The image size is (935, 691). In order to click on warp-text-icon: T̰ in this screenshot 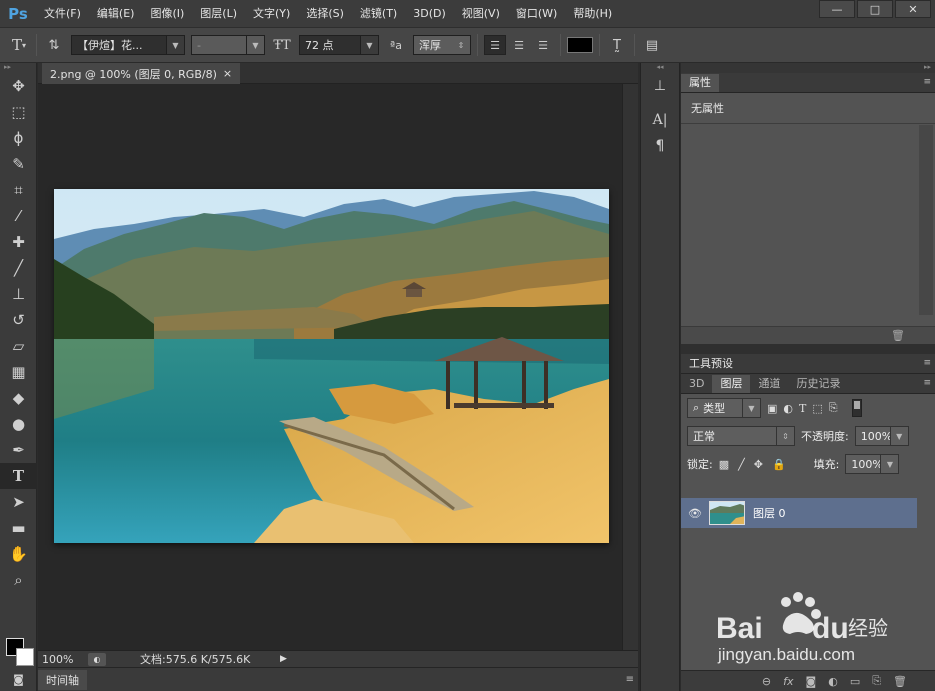, I will do `click(617, 45)`.